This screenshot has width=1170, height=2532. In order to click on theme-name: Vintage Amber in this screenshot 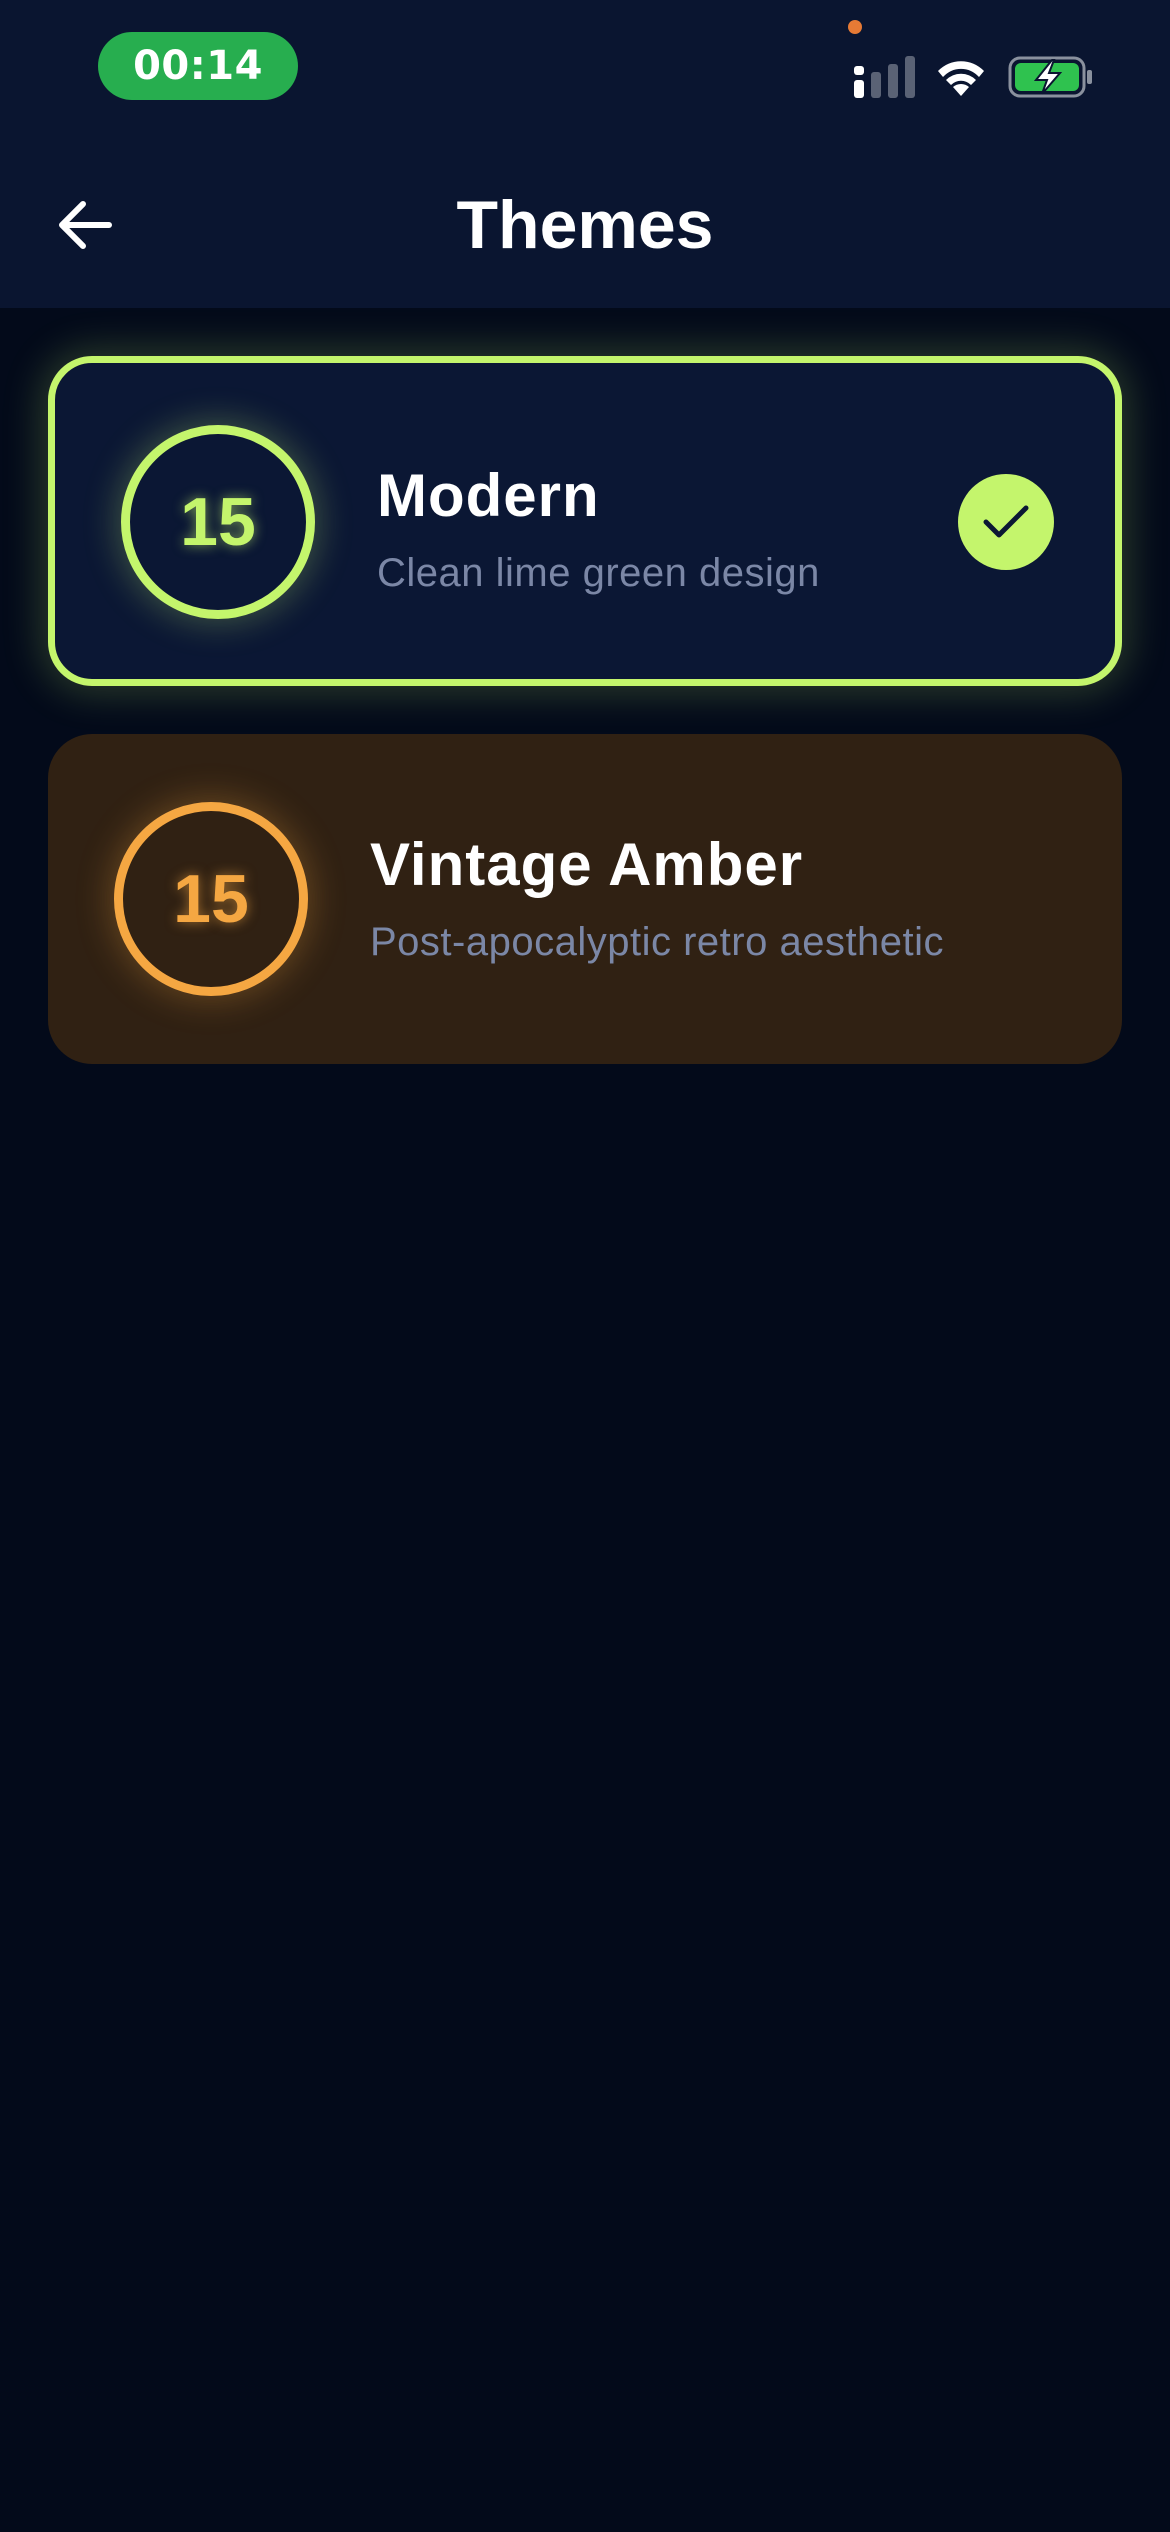, I will do `click(587, 864)`.